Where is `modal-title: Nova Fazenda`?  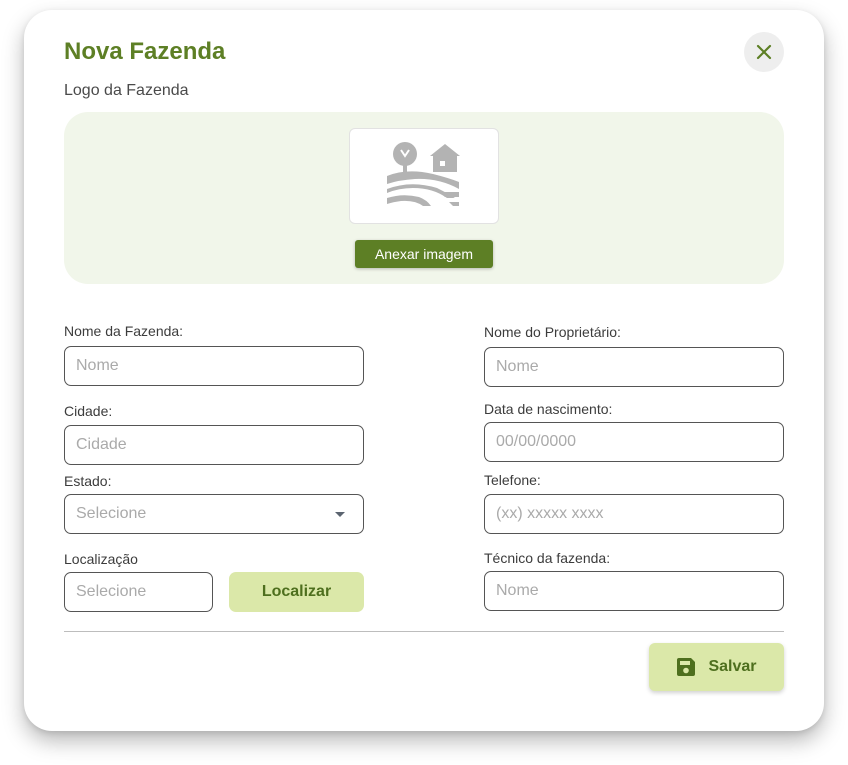 modal-title: Nova Fazenda is located at coordinates (145, 51).